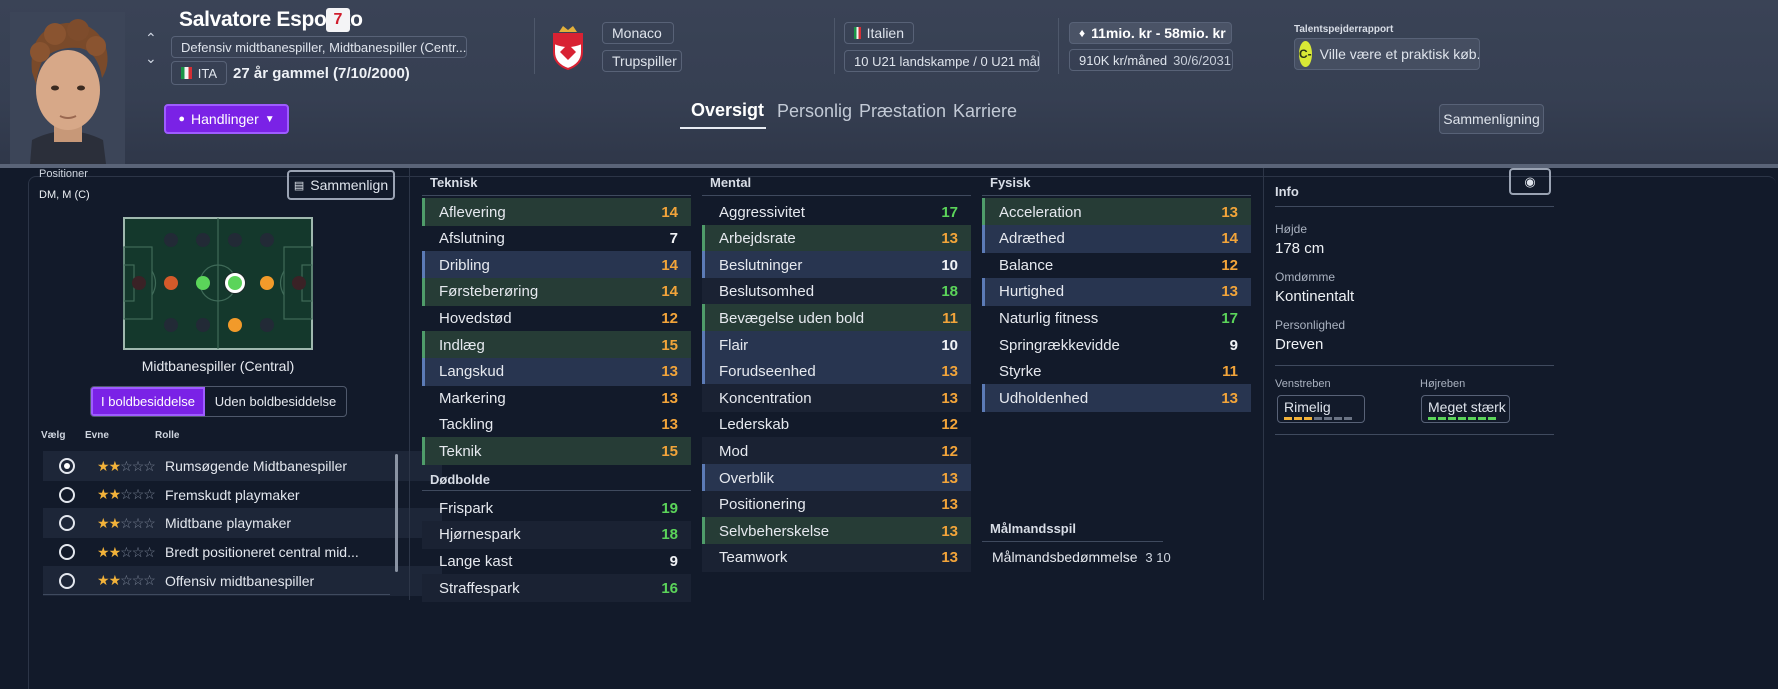  What do you see at coordinates (556, 534) in the screenshot?
I see `attribute-row: Hjørnespark 18` at bounding box center [556, 534].